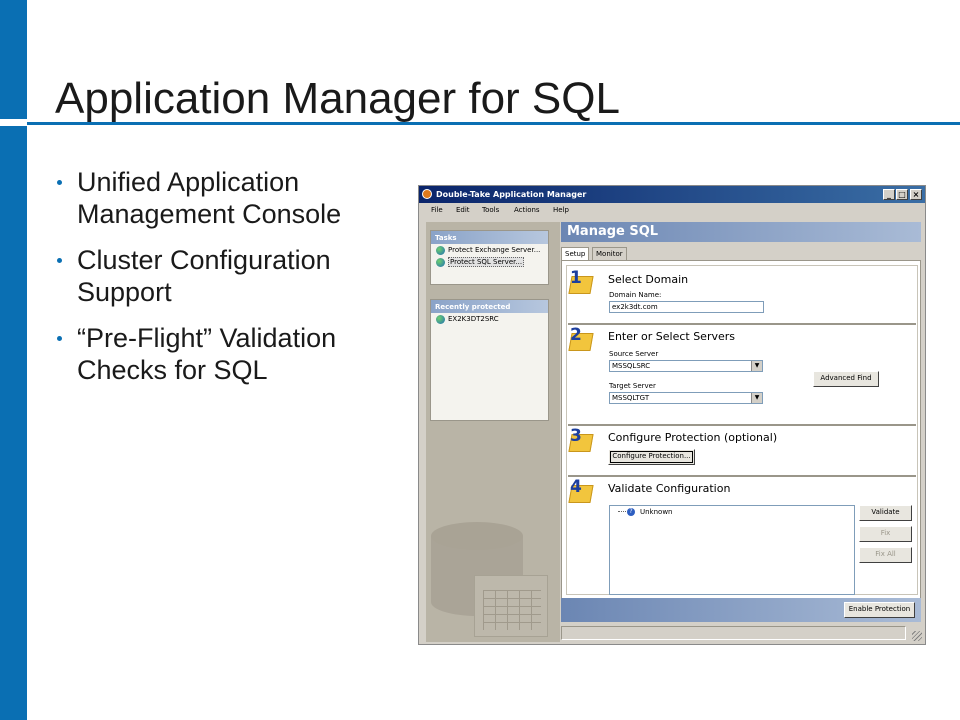 This screenshot has height=720, width=960. Describe the element at coordinates (575, 254) in the screenshot. I see `tab-setup: Setup` at that location.